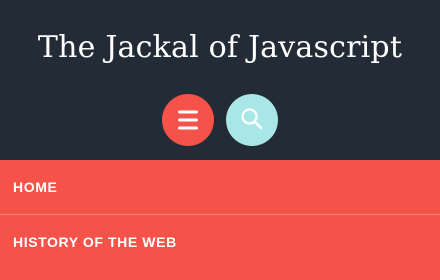  What do you see at coordinates (95, 242) in the screenshot?
I see `nav-item-label: HISTORY OF THE WEB` at bounding box center [95, 242].